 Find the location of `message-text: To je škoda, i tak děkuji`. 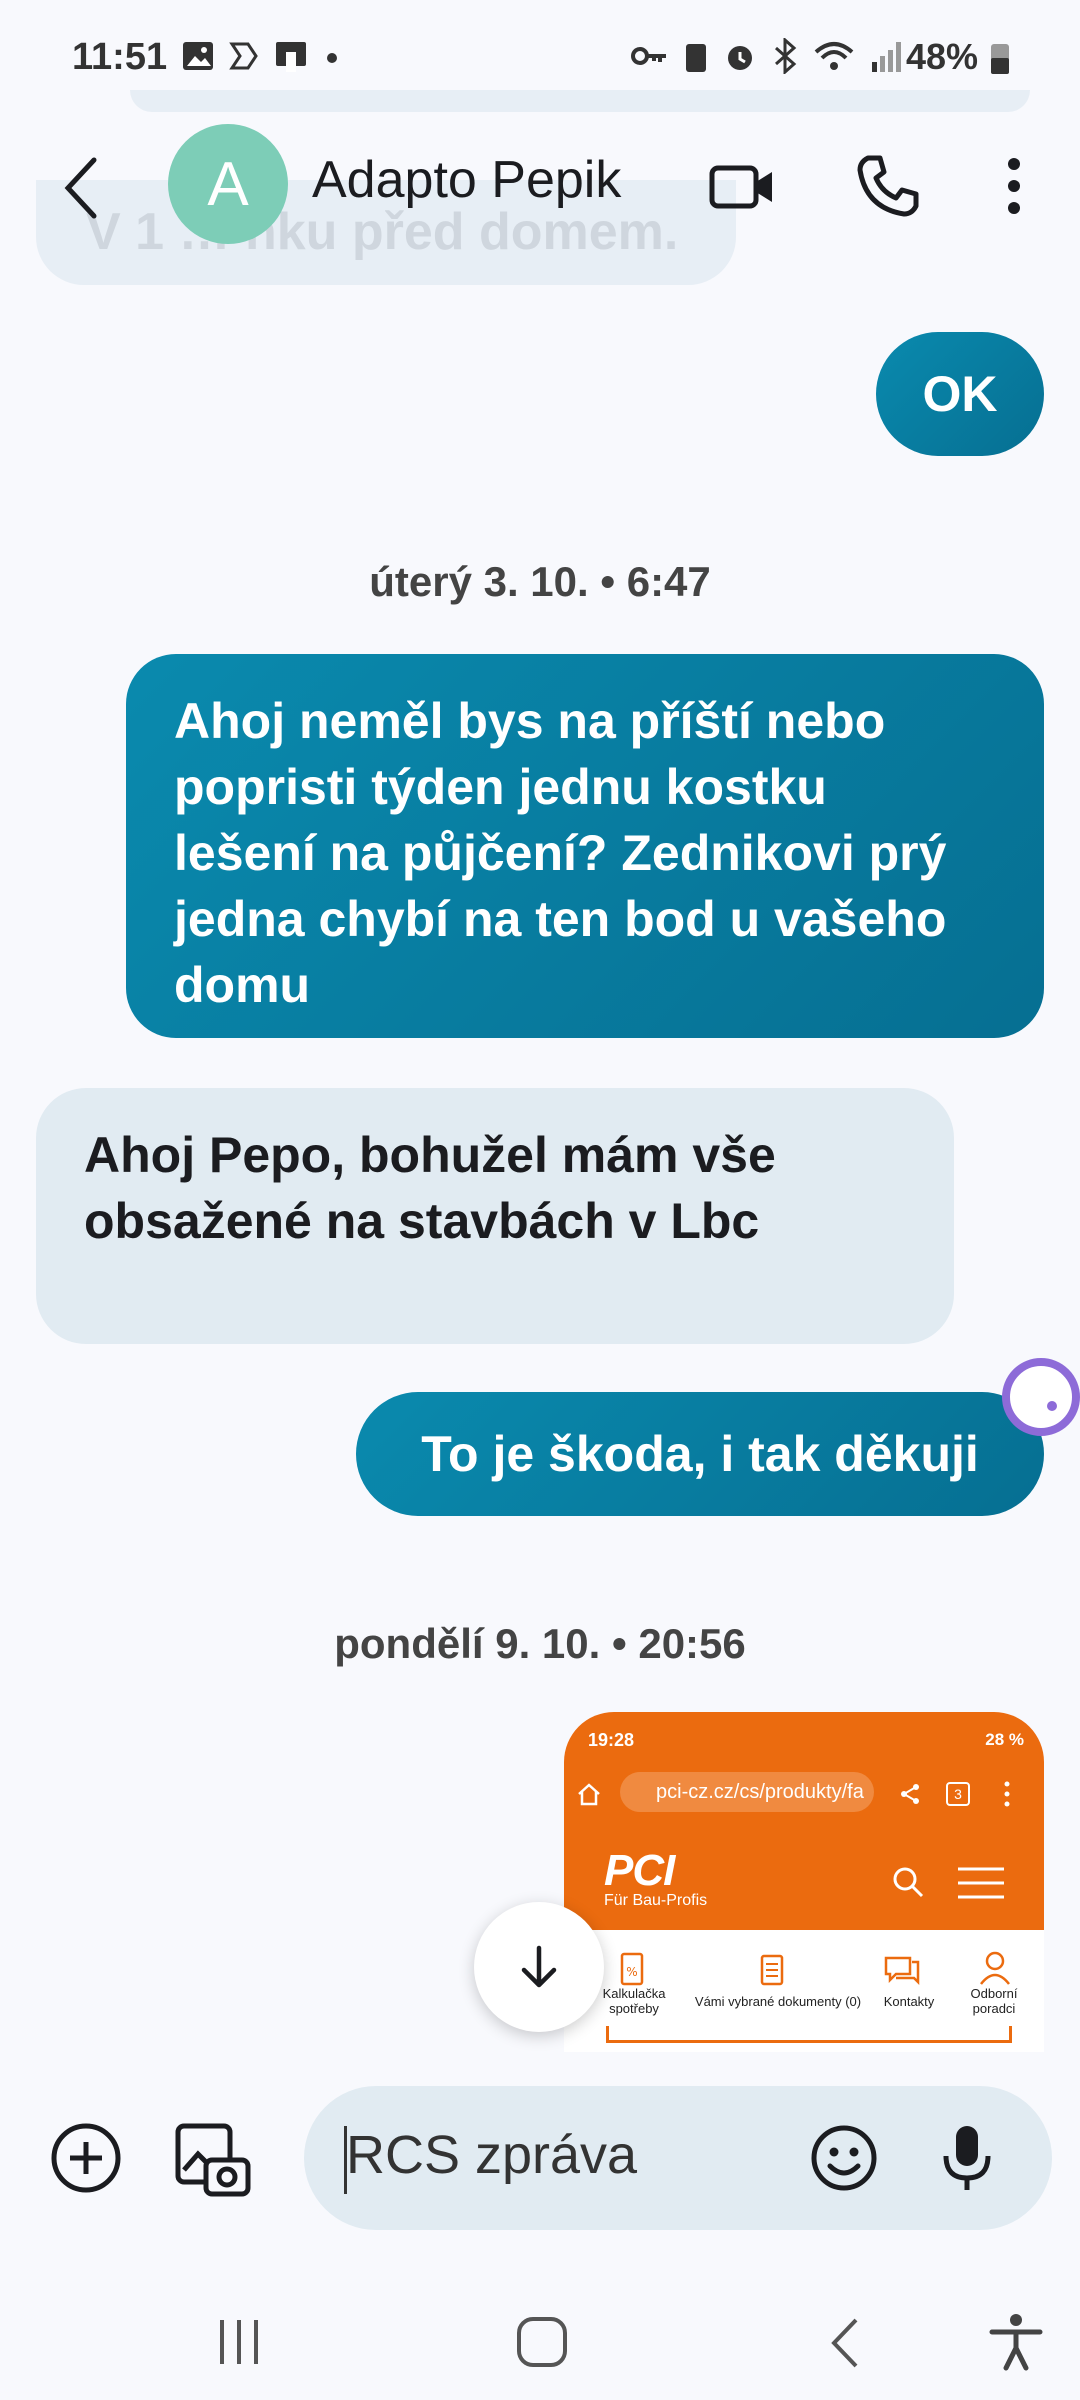

message-text: To je škoda, i tak děkuji is located at coordinates (700, 1454).